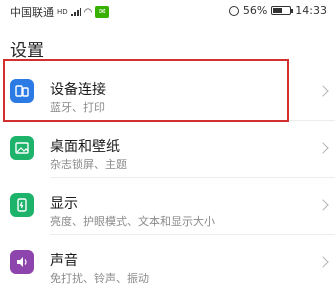  Describe the element at coordinates (167, 11) in the screenshot. I see `status-bar: 中国联通 HD ◠ ✉ 56% 14:33` at that location.